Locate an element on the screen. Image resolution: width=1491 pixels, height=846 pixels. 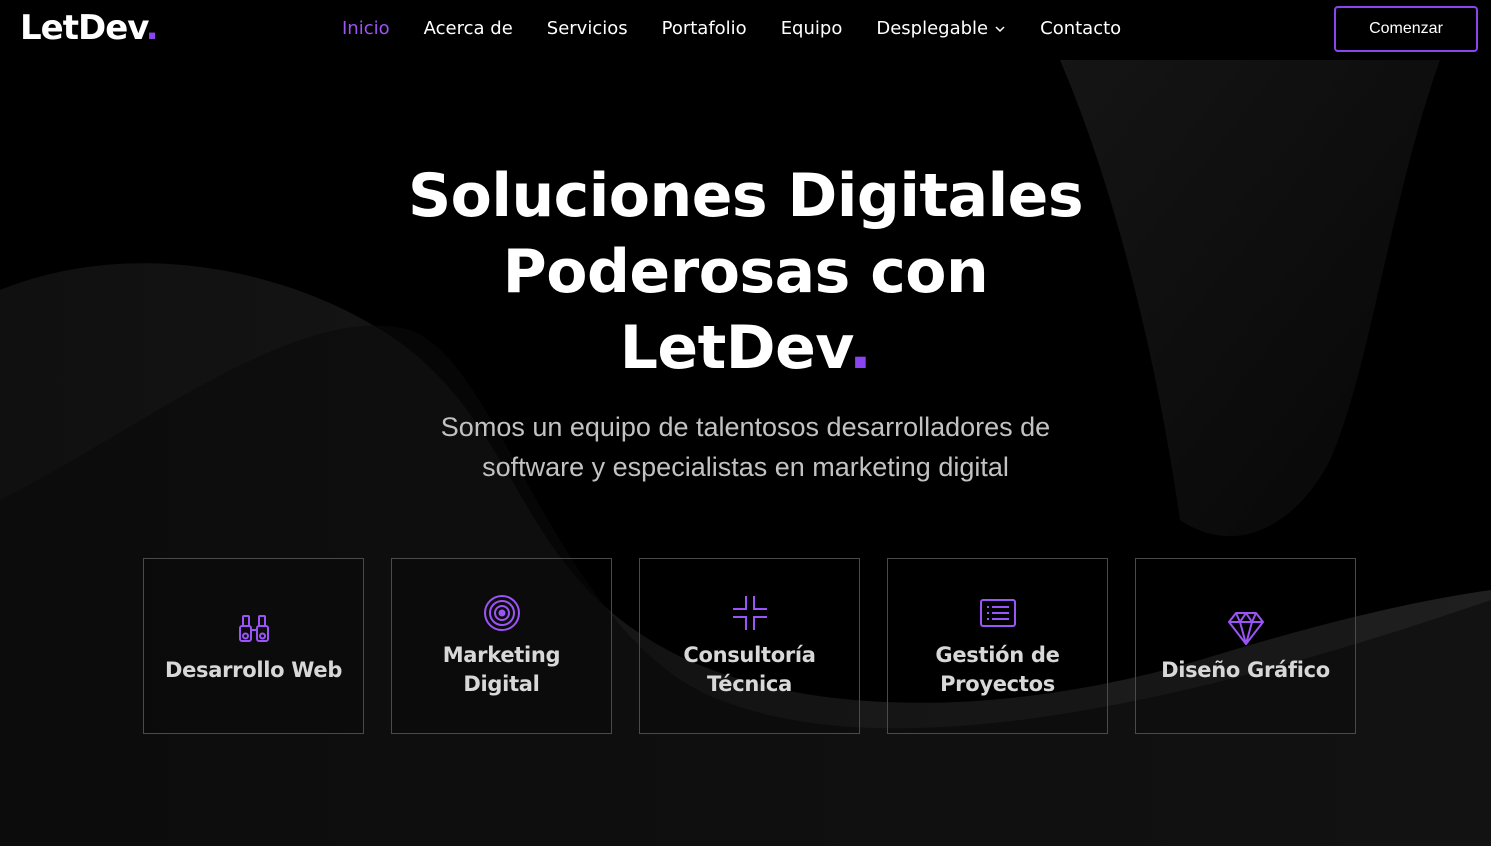
service-card-consultoria-tecnica: Consultoría Técnica is located at coordinates (749, 646).